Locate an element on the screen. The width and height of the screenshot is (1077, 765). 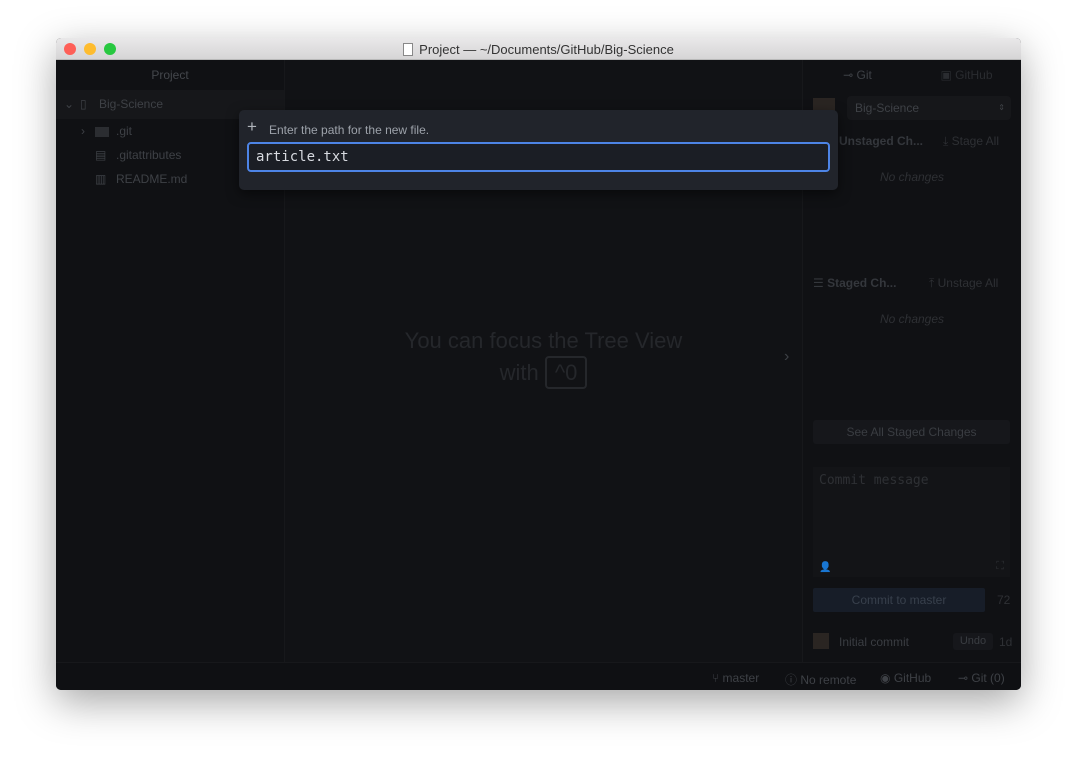
dialog-prompt: Enter the path for the new file. is located at coordinates (349, 130).